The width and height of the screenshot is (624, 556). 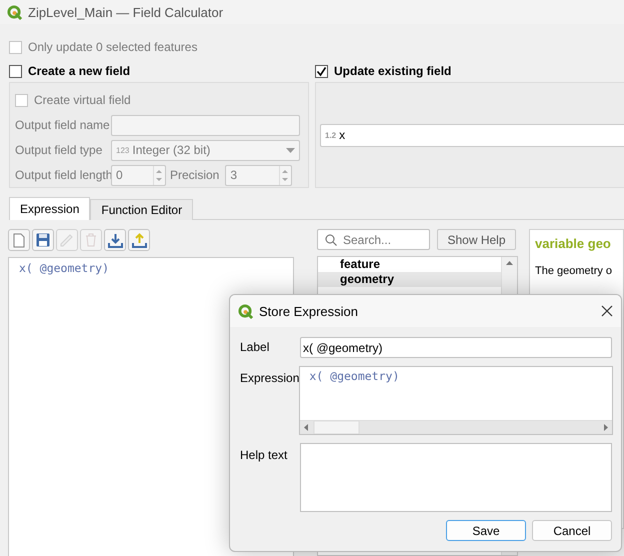 What do you see at coordinates (456, 347) in the screenshot?
I see `label-input: x( @geometry)` at bounding box center [456, 347].